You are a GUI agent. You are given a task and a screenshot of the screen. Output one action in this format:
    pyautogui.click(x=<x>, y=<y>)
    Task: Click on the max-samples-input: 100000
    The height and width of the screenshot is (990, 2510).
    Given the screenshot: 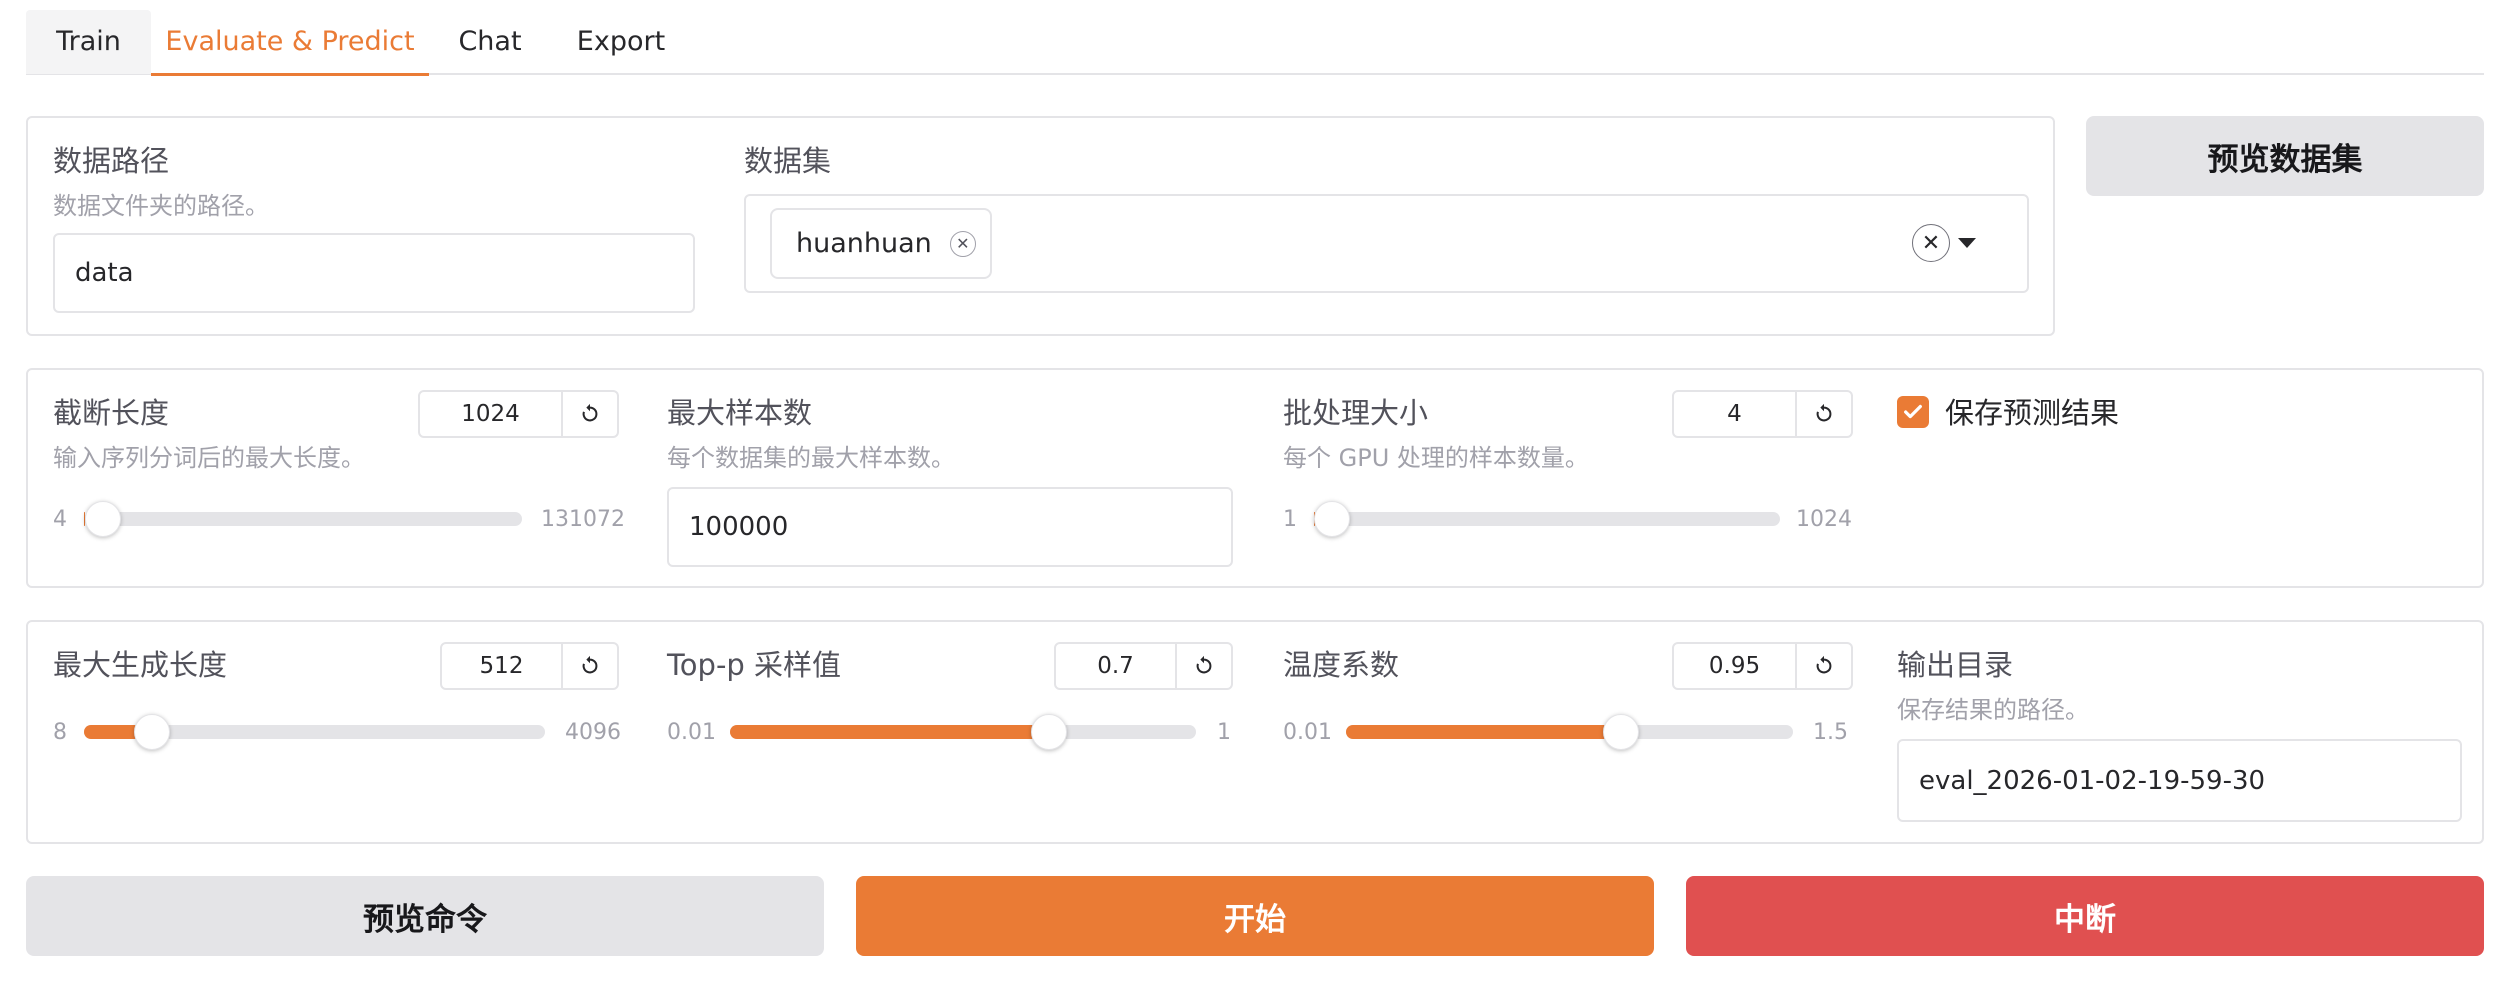 What is the action you would take?
    pyautogui.click(x=950, y=527)
    